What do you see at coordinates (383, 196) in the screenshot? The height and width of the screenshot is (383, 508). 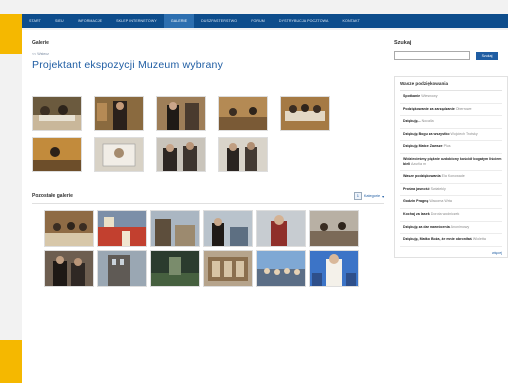 I see `chevron-down-icon: ▾` at bounding box center [383, 196].